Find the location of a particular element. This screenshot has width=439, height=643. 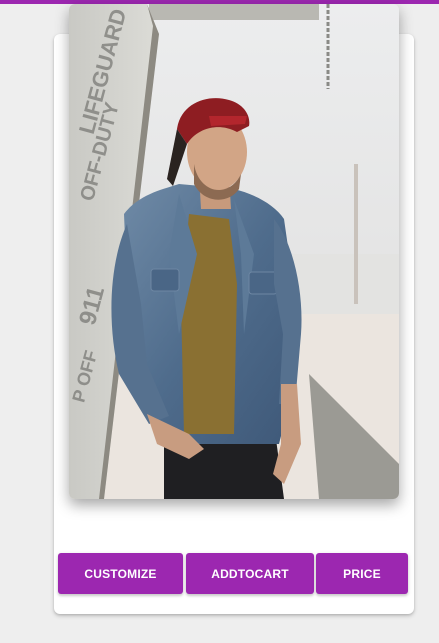

add-to-cart-button: ADDTOCART is located at coordinates (250, 573).